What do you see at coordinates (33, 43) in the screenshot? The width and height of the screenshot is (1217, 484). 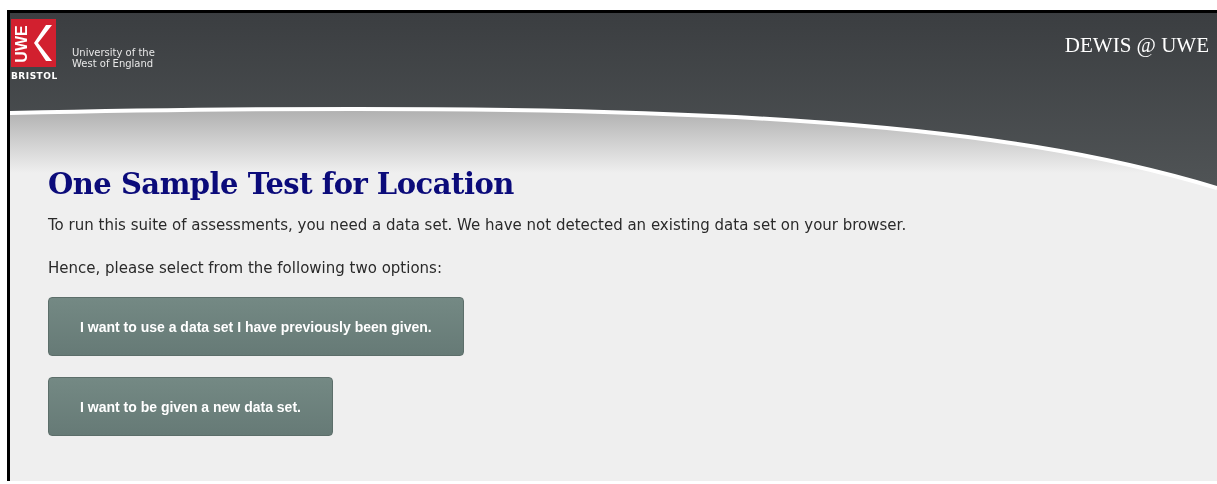 I see `logo-icon: UWE` at bounding box center [33, 43].